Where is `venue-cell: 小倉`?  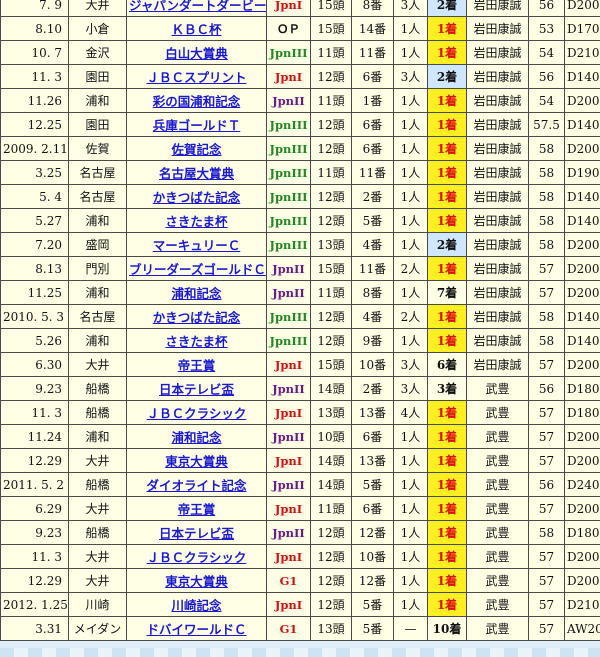 venue-cell: 小倉 is located at coordinates (97, 28).